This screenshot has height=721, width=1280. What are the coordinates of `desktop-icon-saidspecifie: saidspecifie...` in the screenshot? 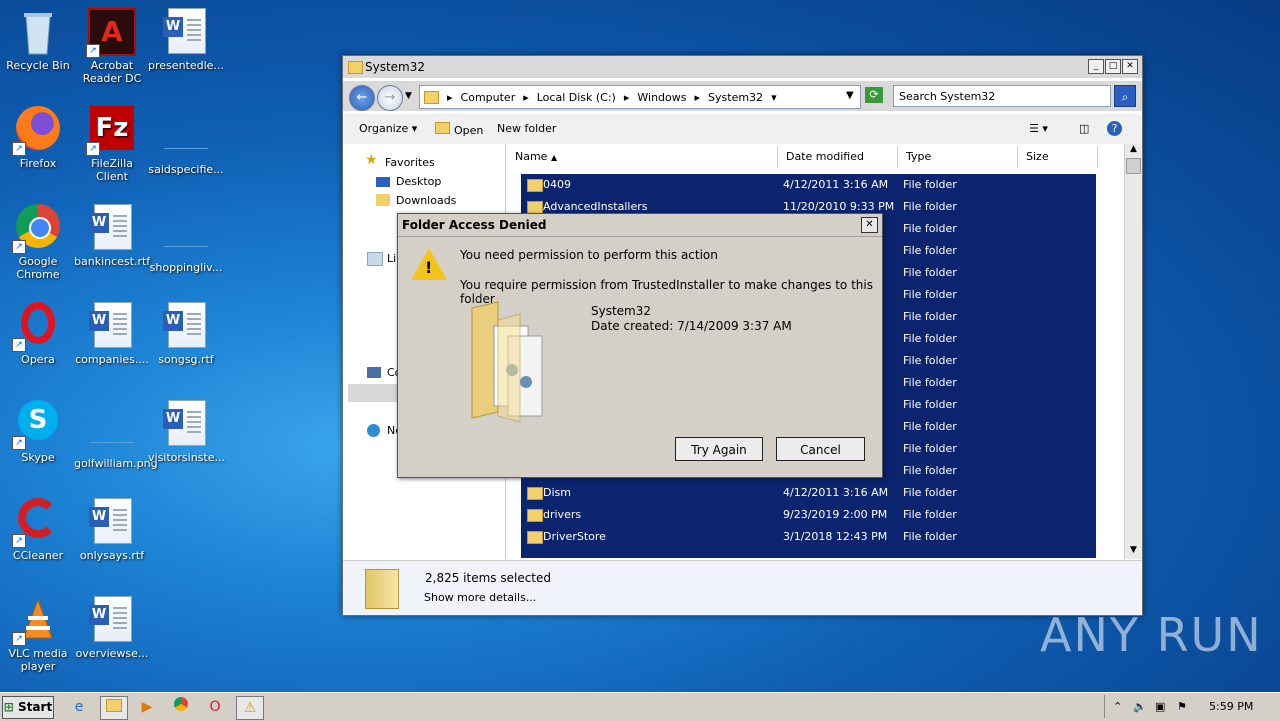 It's located at (186, 141).